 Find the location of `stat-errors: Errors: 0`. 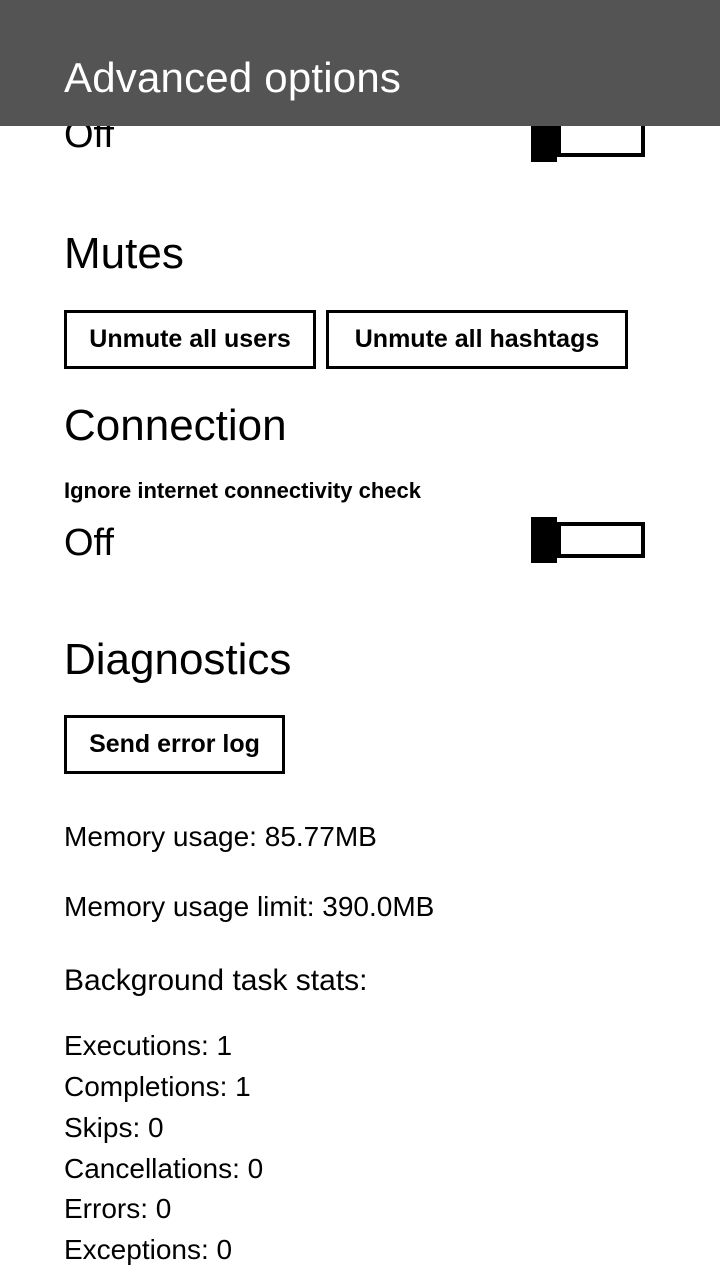

stat-errors: Errors: 0 is located at coordinates (118, 1208).